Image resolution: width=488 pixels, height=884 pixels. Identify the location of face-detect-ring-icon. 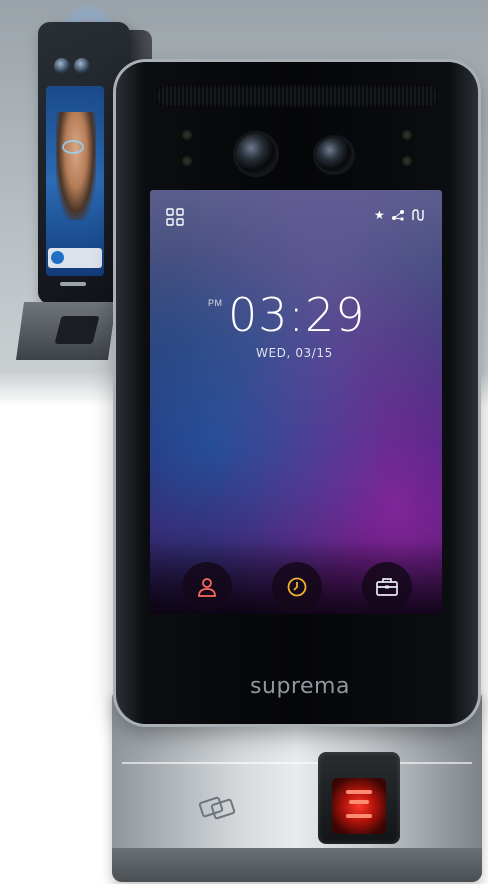
(73, 147).